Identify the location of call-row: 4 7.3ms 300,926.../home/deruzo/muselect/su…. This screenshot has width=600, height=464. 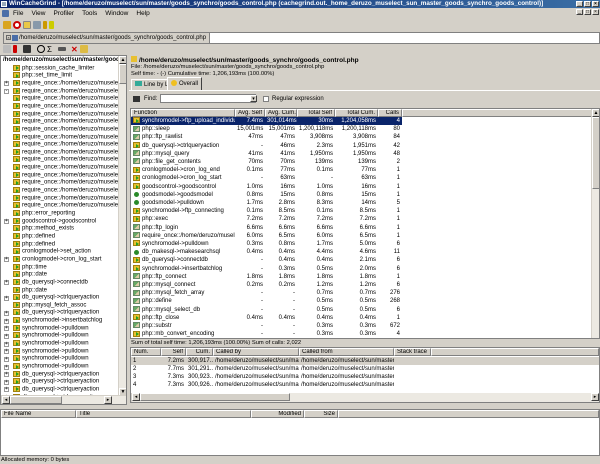
(365, 385).